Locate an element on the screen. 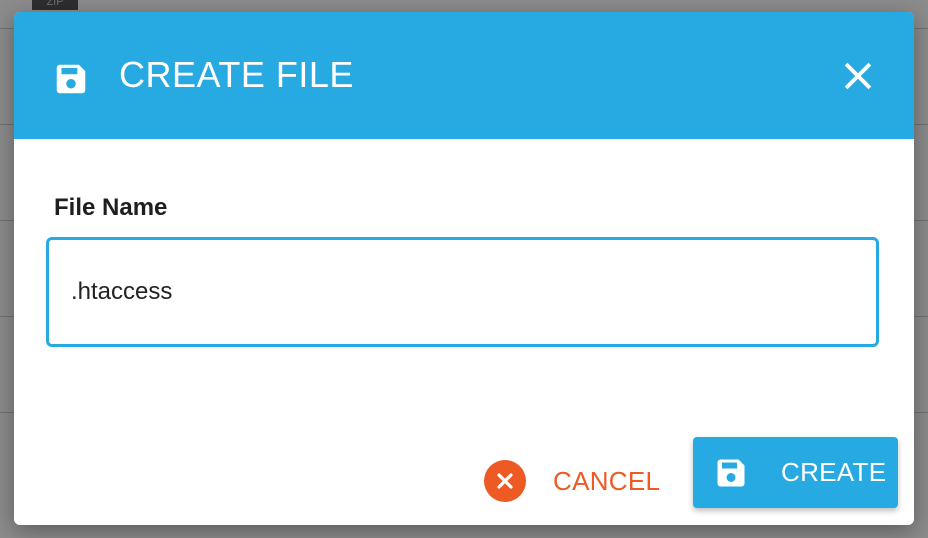 This screenshot has height=538, width=928. create-label: CREATE is located at coordinates (834, 472).